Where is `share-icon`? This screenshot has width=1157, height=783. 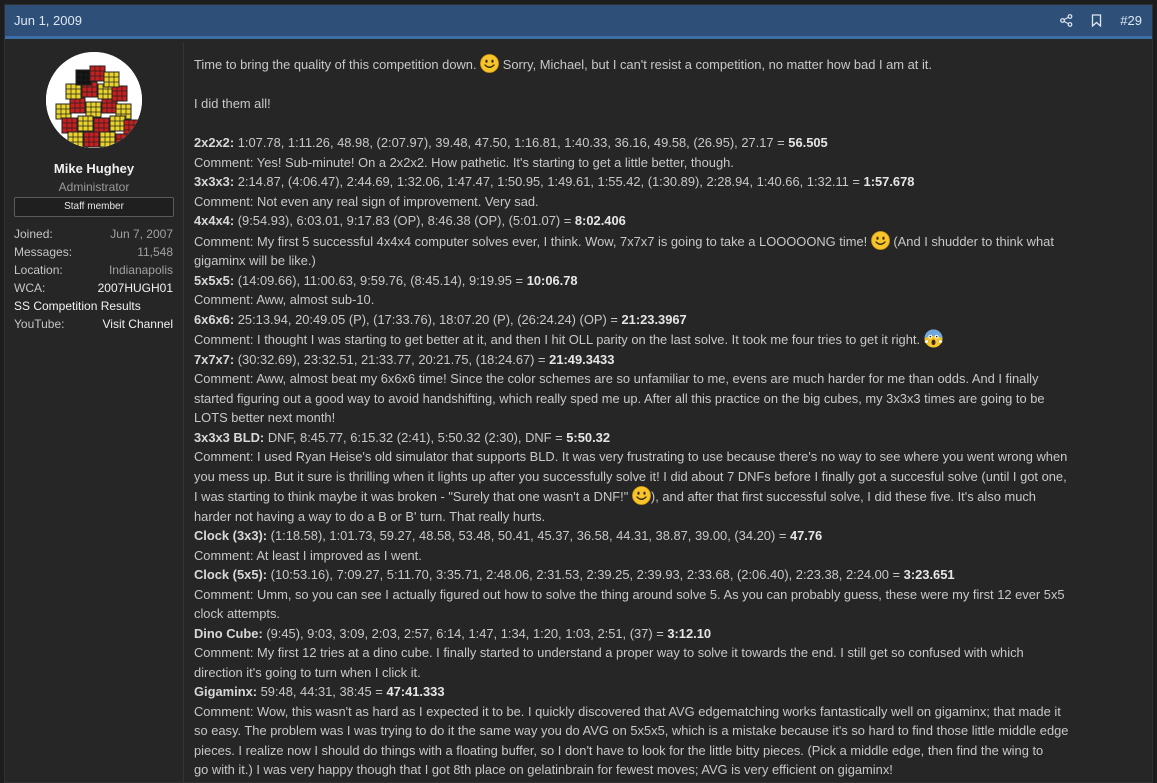
share-icon is located at coordinates (1066, 20).